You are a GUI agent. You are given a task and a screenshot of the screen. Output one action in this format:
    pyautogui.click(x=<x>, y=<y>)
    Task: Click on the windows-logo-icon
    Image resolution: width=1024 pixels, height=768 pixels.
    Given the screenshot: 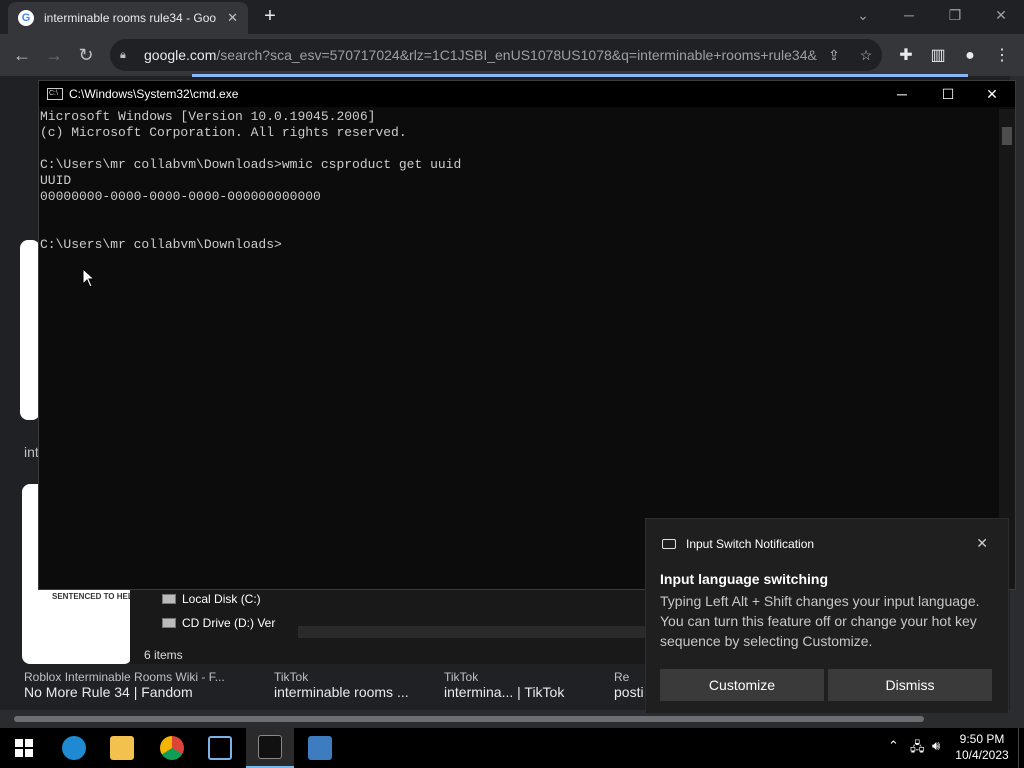 What is the action you would take?
    pyautogui.click(x=24, y=748)
    